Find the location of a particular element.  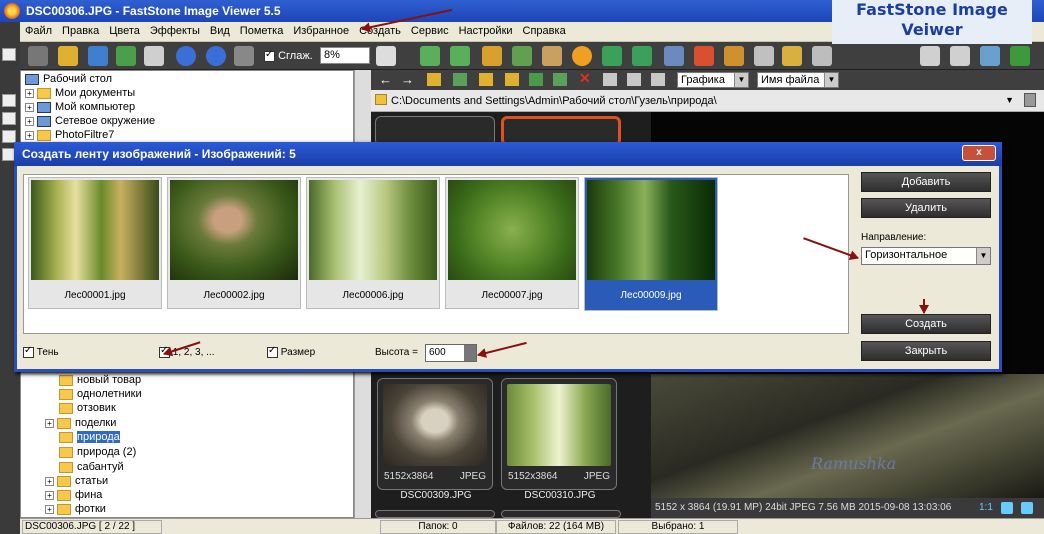

smooth-checkbox is located at coordinates (269, 55).